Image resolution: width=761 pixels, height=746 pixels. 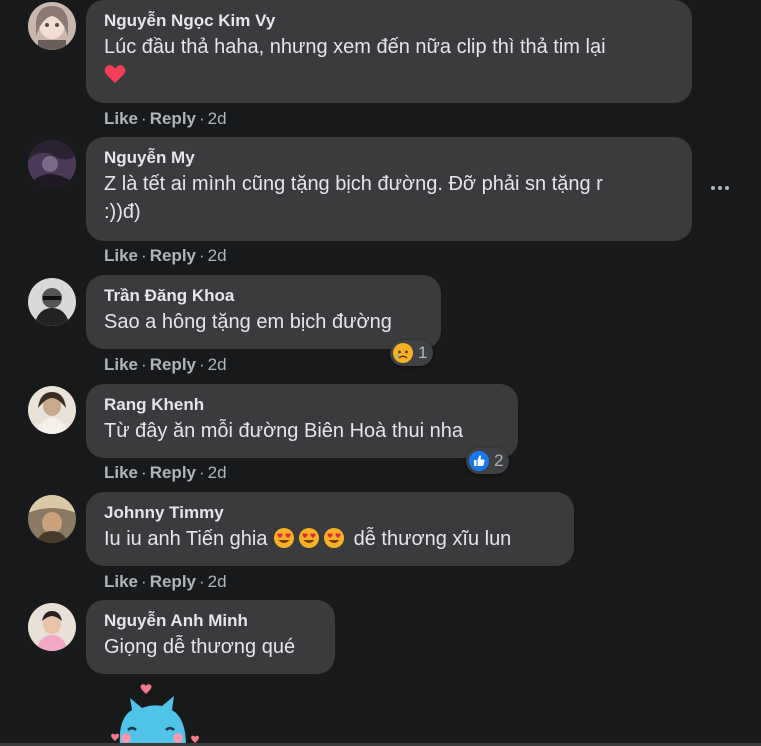 What do you see at coordinates (389, 21) in the screenshot?
I see `comment-author: Nguyễn Ngọc Kim Vy` at bounding box center [389, 21].